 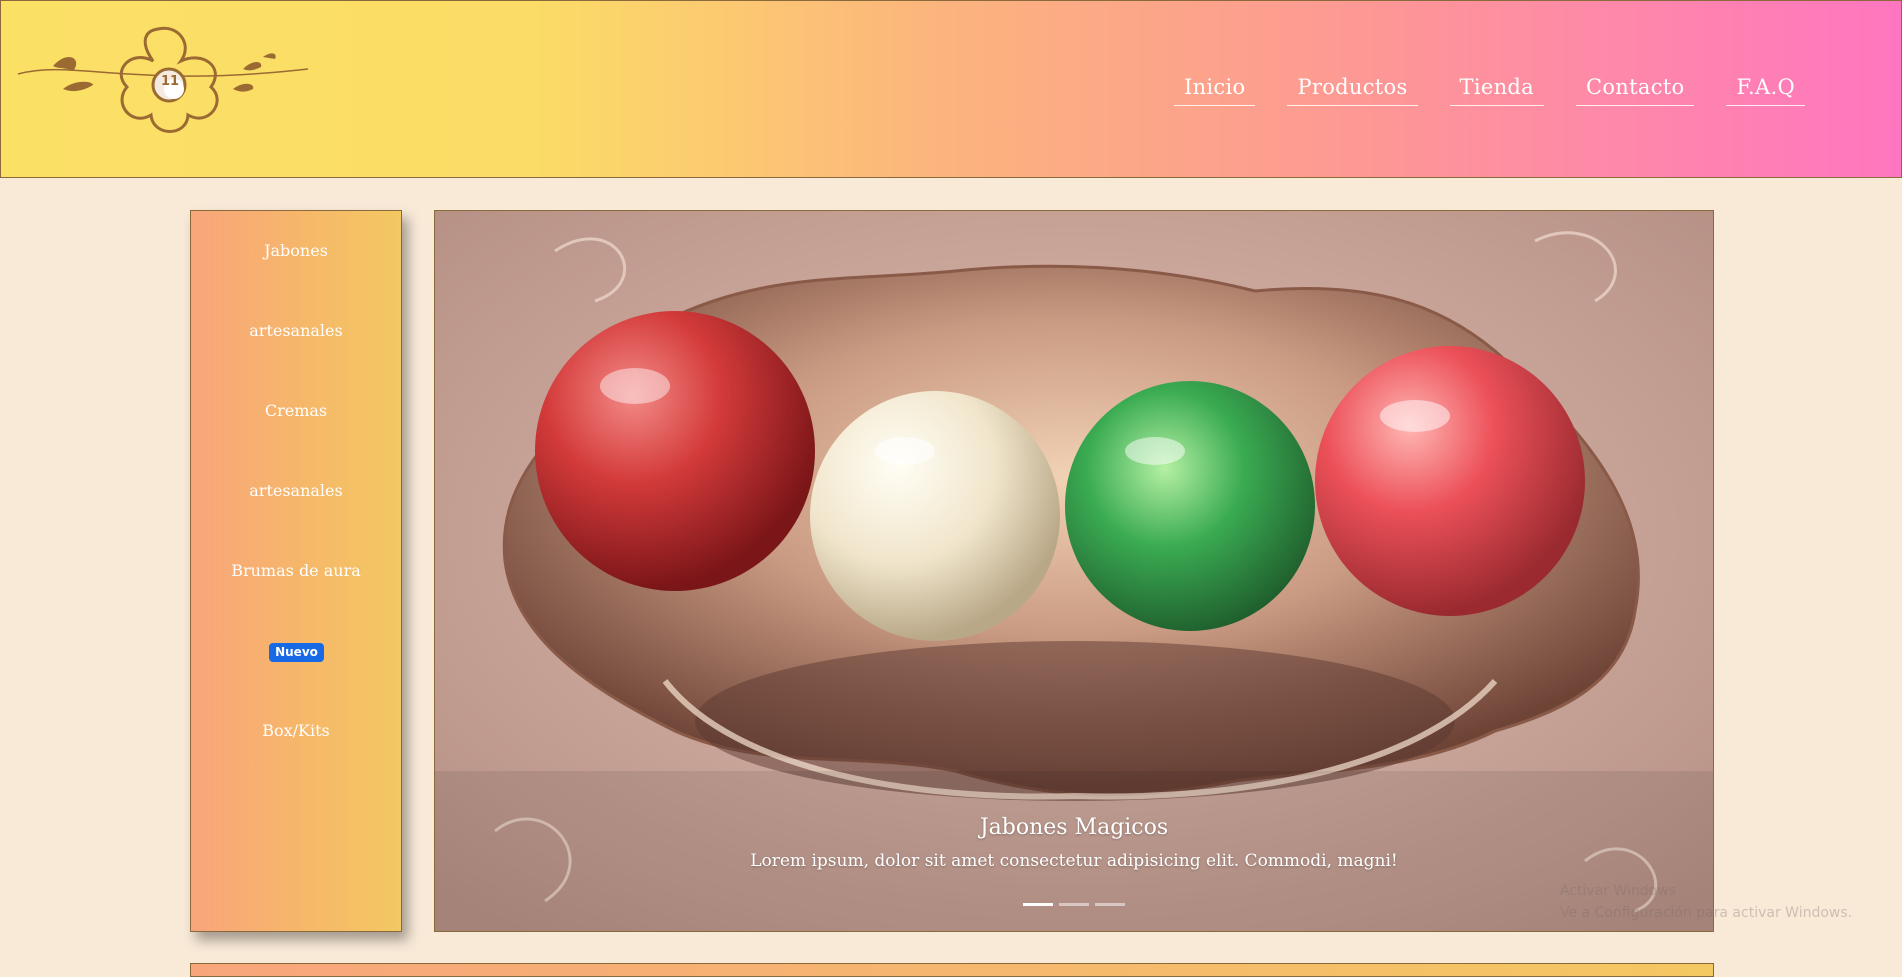 I want to click on nav-contacto: Contacto, so click(x=1635, y=89).